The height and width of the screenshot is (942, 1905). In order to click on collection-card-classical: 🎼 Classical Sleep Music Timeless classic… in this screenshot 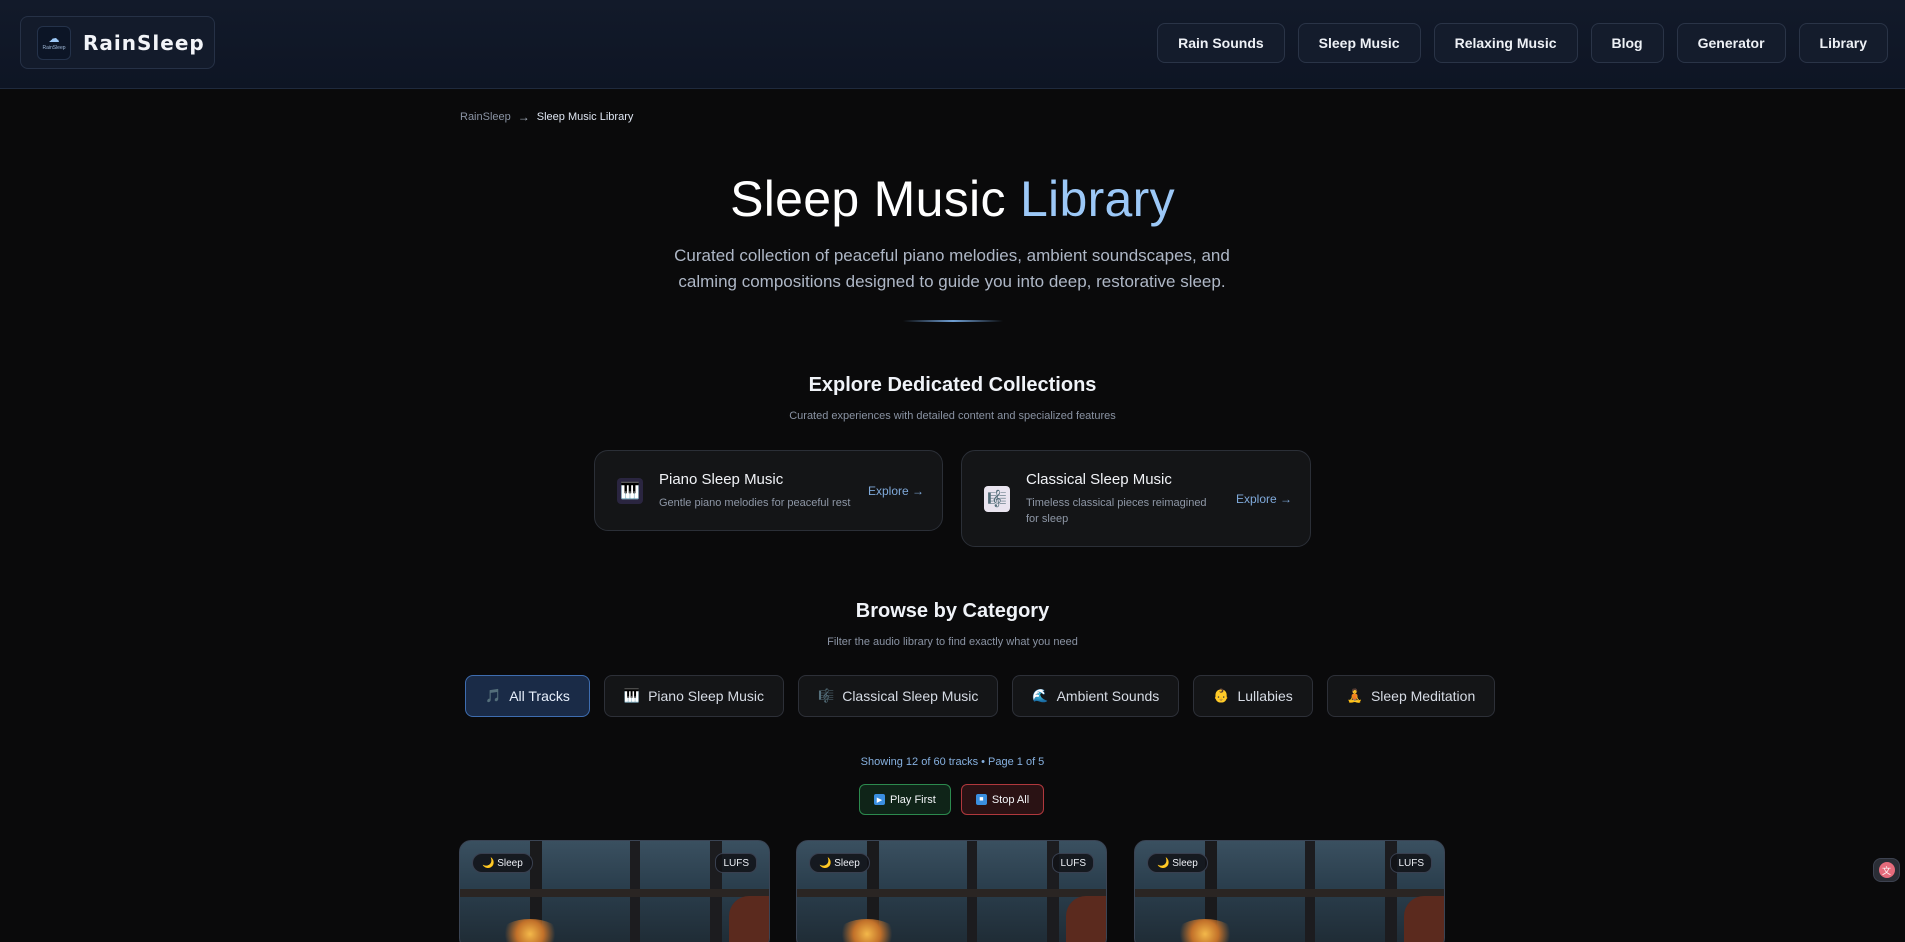, I will do `click(1136, 498)`.